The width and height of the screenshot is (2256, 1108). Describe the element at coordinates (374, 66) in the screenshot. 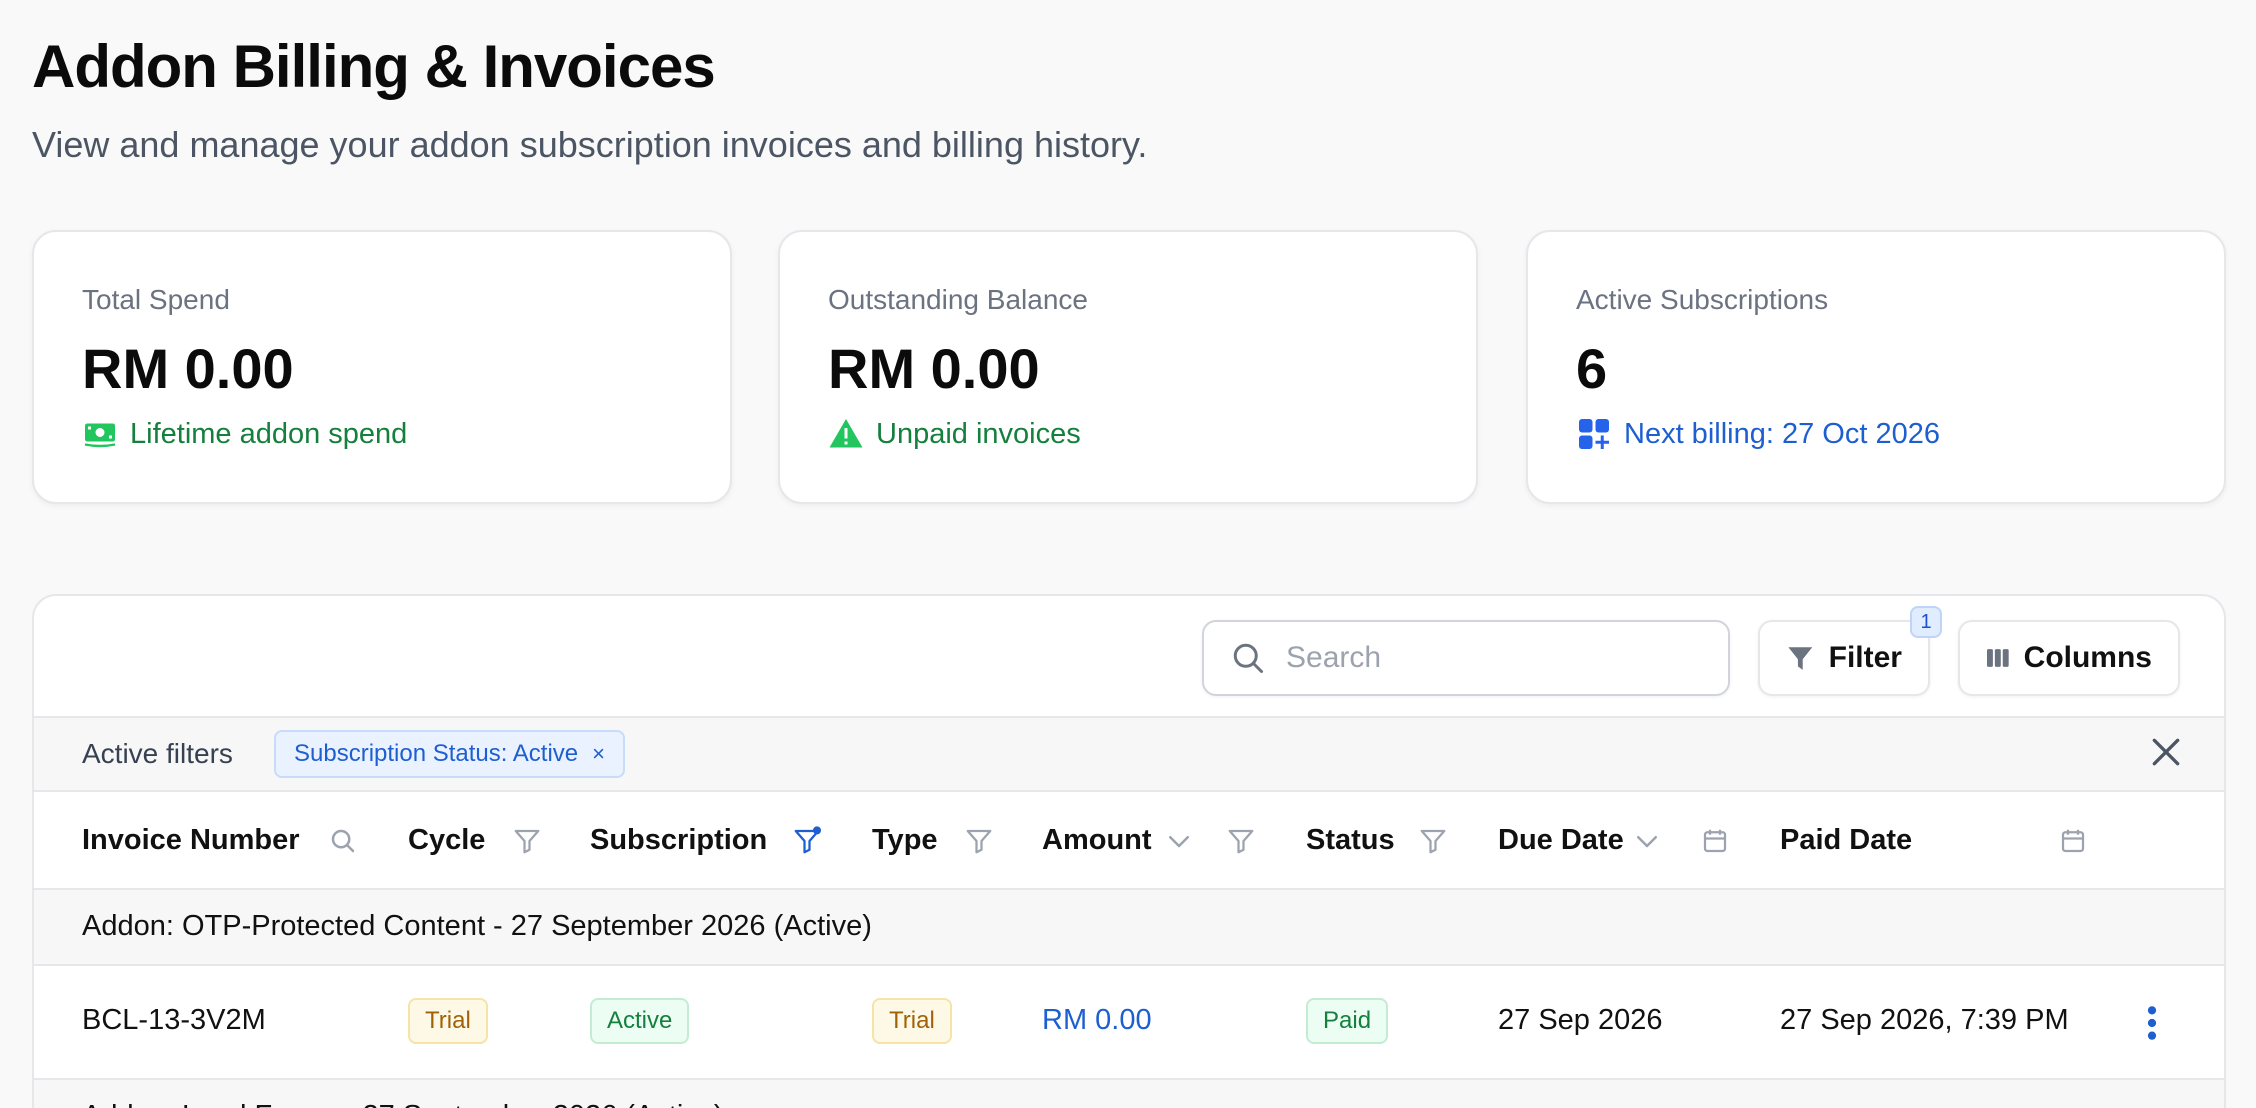

I see `page-title: Addon Billing & Invoices` at that location.